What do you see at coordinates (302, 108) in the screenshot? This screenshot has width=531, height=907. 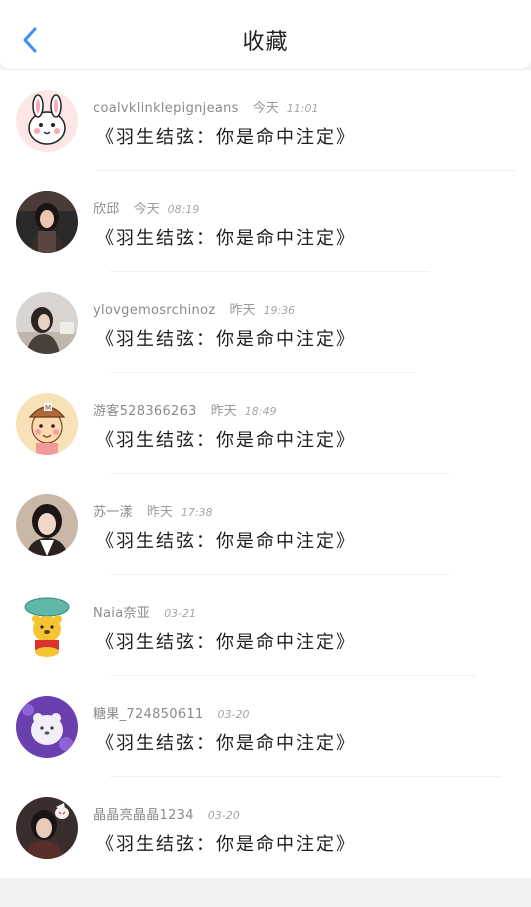 I see `post-time: 11:01` at bounding box center [302, 108].